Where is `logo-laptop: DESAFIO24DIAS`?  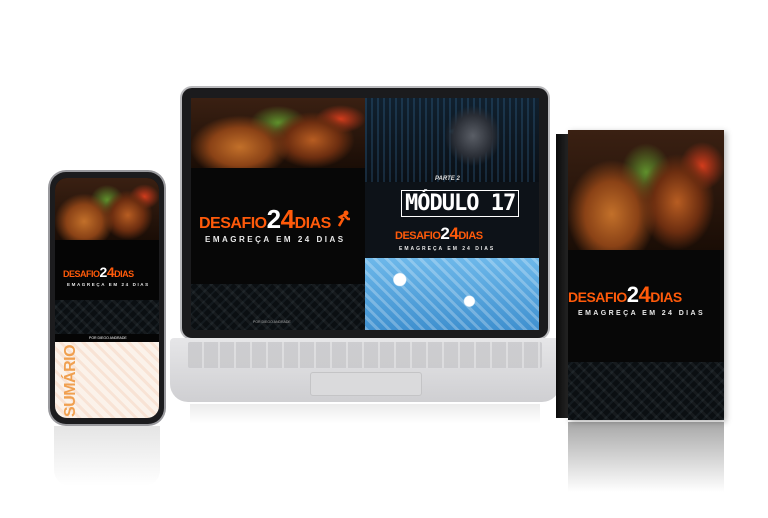 logo-laptop: DESAFIO24DIAS is located at coordinates (282, 219).